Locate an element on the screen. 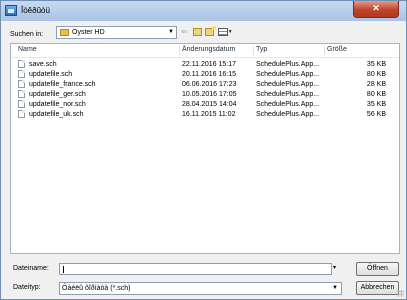 The height and width of the screenshot is (300, 407). column-header-name: Name is located at coordinates (27, 50).